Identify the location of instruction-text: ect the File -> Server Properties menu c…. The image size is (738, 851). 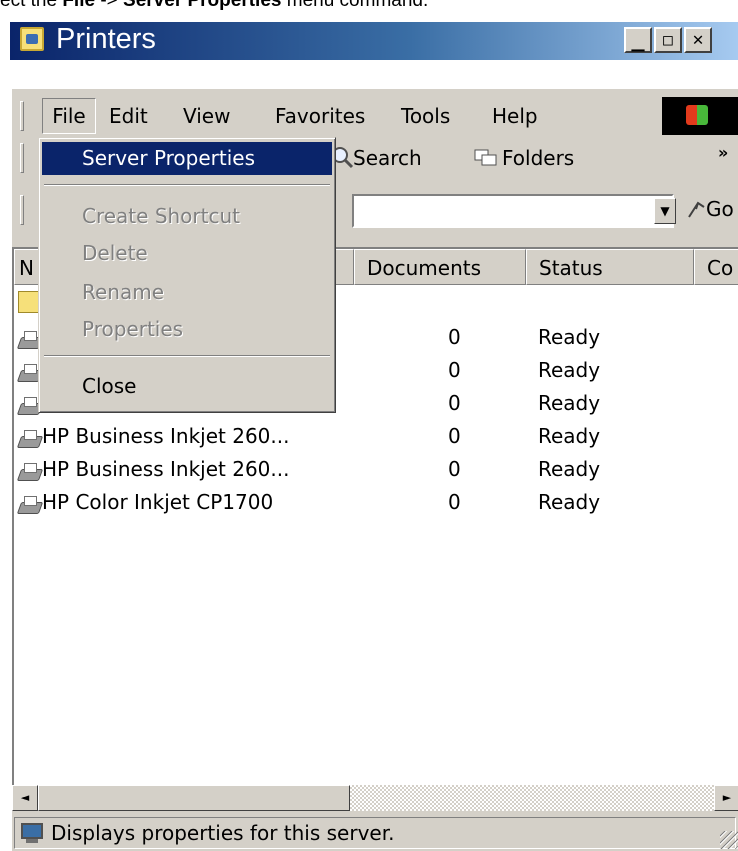
(369, 6).